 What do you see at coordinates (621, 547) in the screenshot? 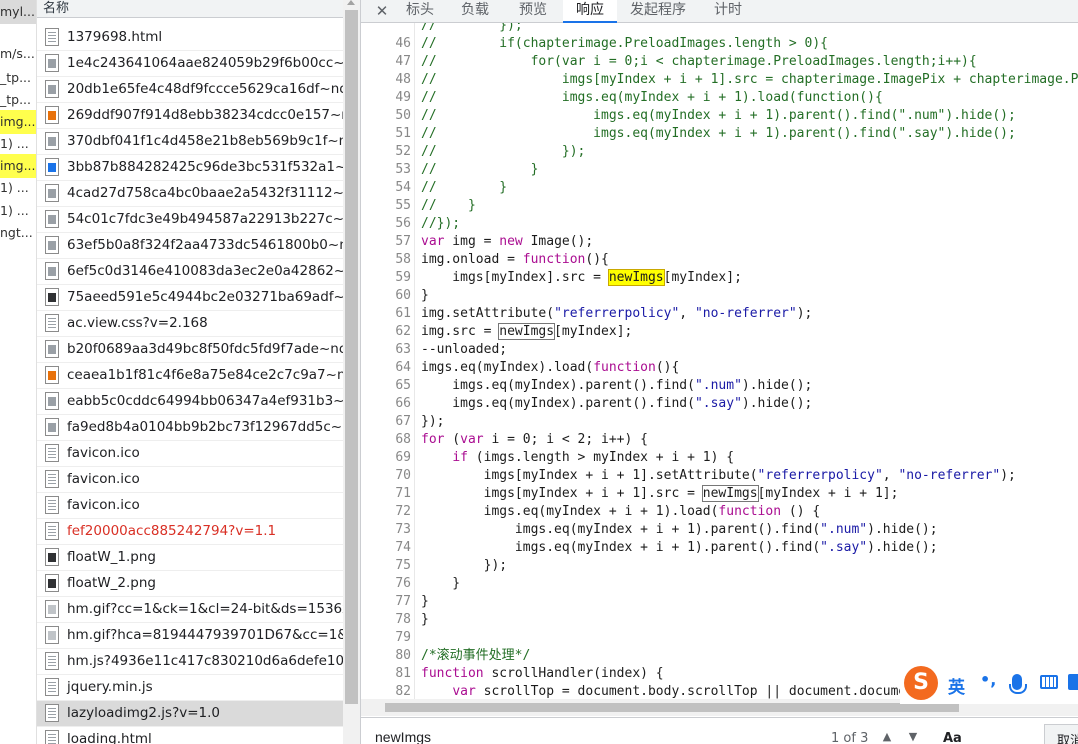
I see `code-token: imgs.eq(myIndex + i + 1).parent().find(` at bounding box center [621, 547].